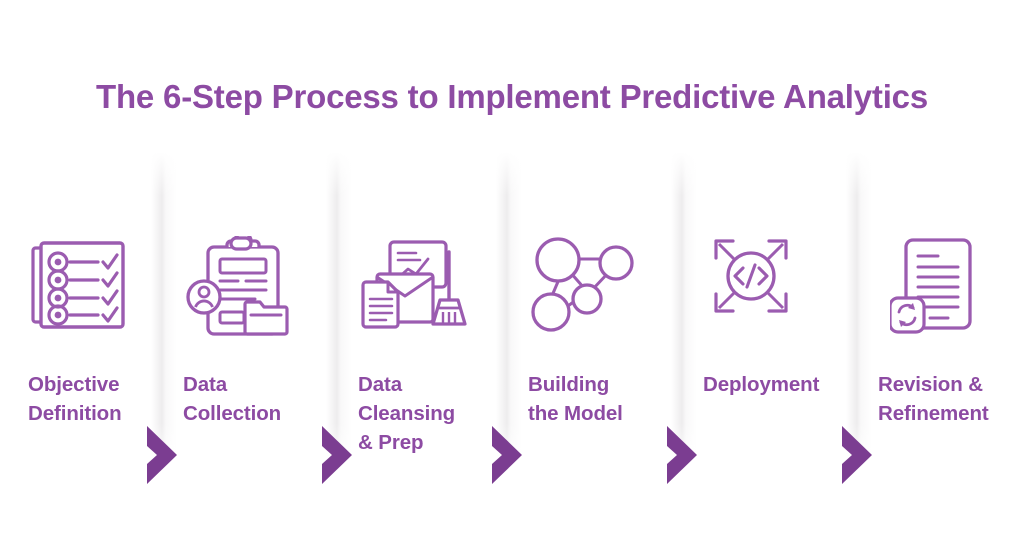  Describe the element at coordinates (407, 414) in the screenshot. I see `step-label-data-cleansing: Data Cleansing & Prep` at that location.